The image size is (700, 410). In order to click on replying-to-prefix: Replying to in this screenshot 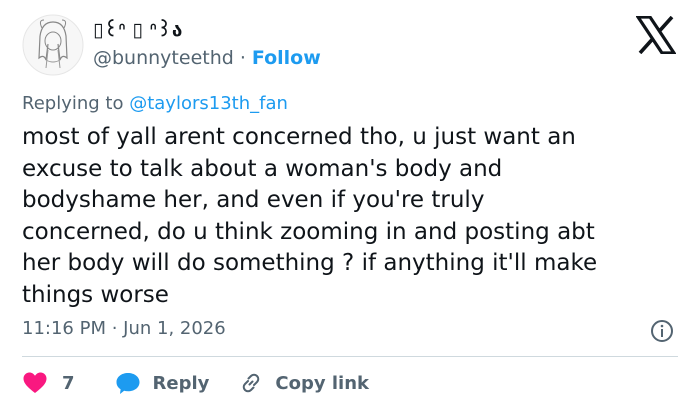, I will do `click(76, 103)`.